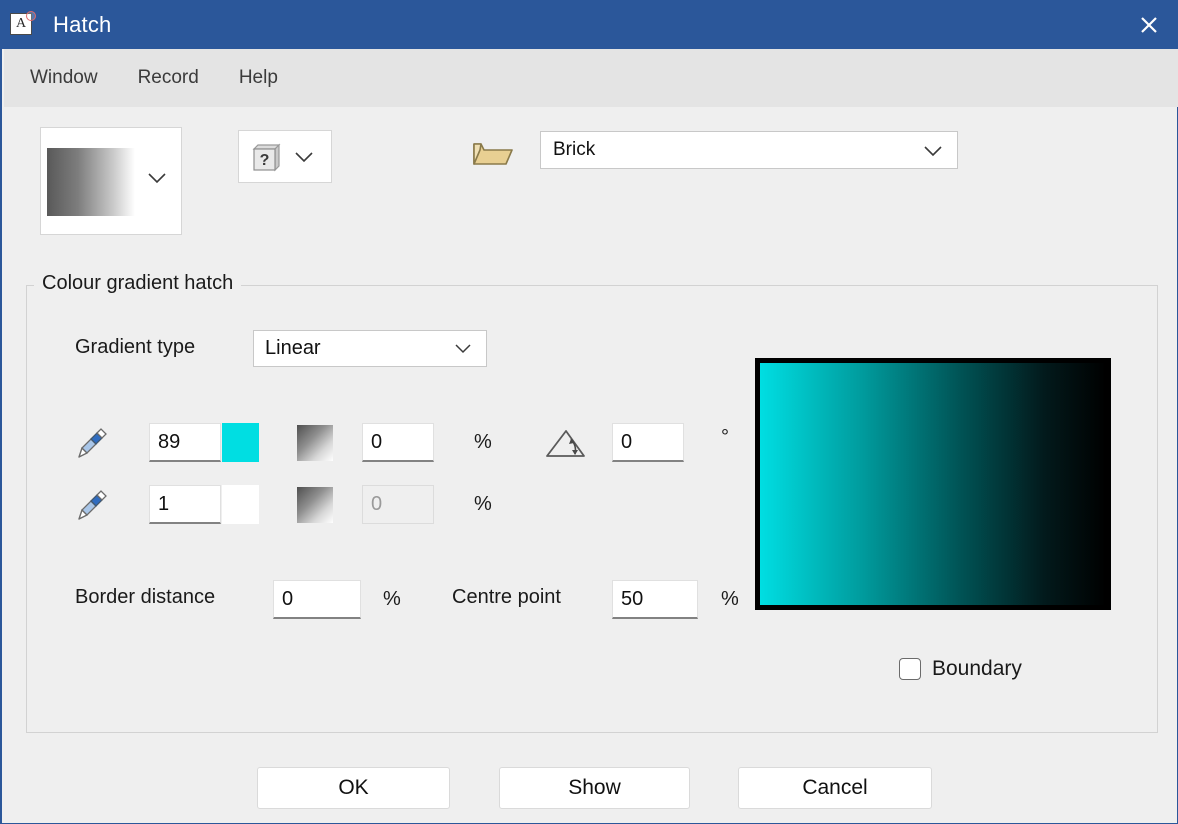 The width and height of the screenshot is (1178, 824). Describe the element at coordinates (23, 24) in the screenshot. I see `document-a-icon: A` at that location.